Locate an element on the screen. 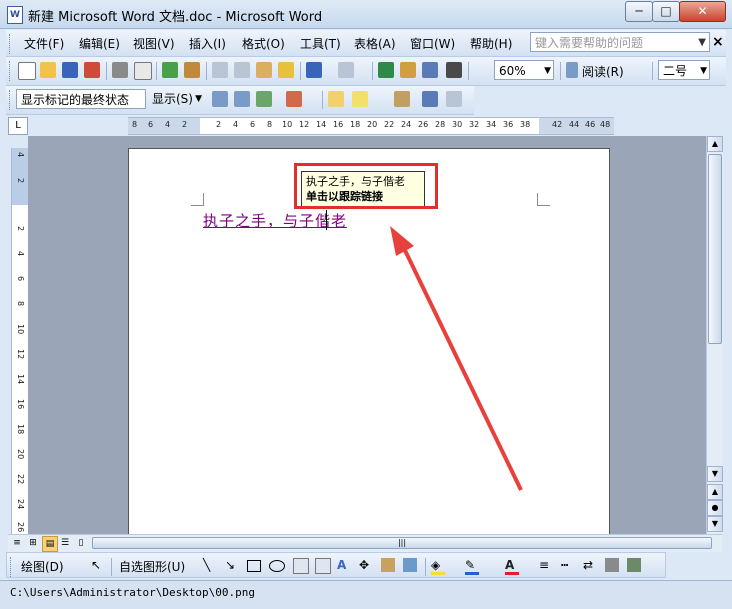  shadow-style-icon is located at coordinates (612, 565).